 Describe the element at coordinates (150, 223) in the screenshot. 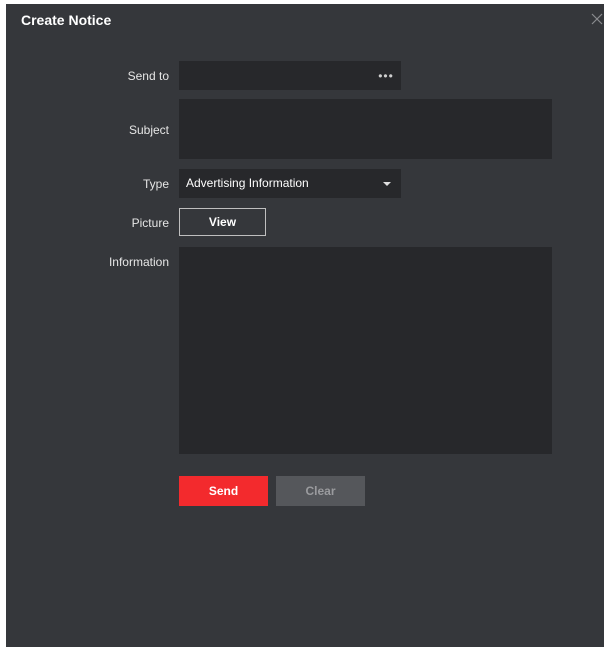

I see `picture-label: Picture` at that location.